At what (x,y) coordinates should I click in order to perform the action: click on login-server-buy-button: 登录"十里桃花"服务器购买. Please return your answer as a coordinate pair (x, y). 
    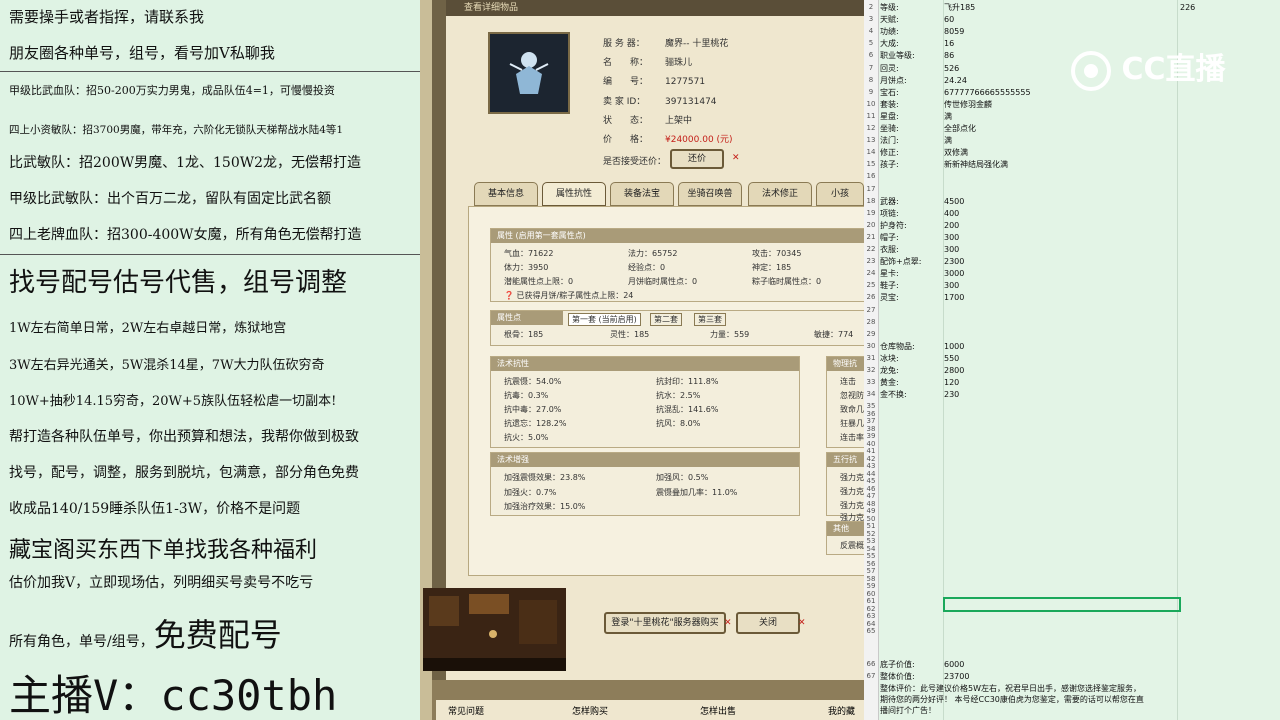
    Looking at the image, I should click on (665, 623).